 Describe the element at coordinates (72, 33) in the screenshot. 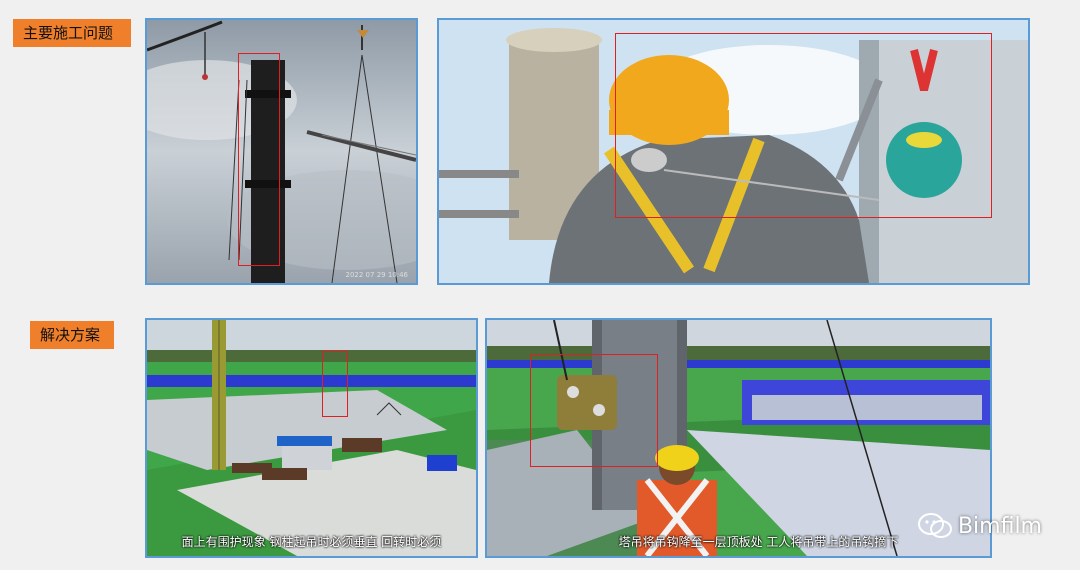

I see `problems-label: 主要施工问题` at that location.